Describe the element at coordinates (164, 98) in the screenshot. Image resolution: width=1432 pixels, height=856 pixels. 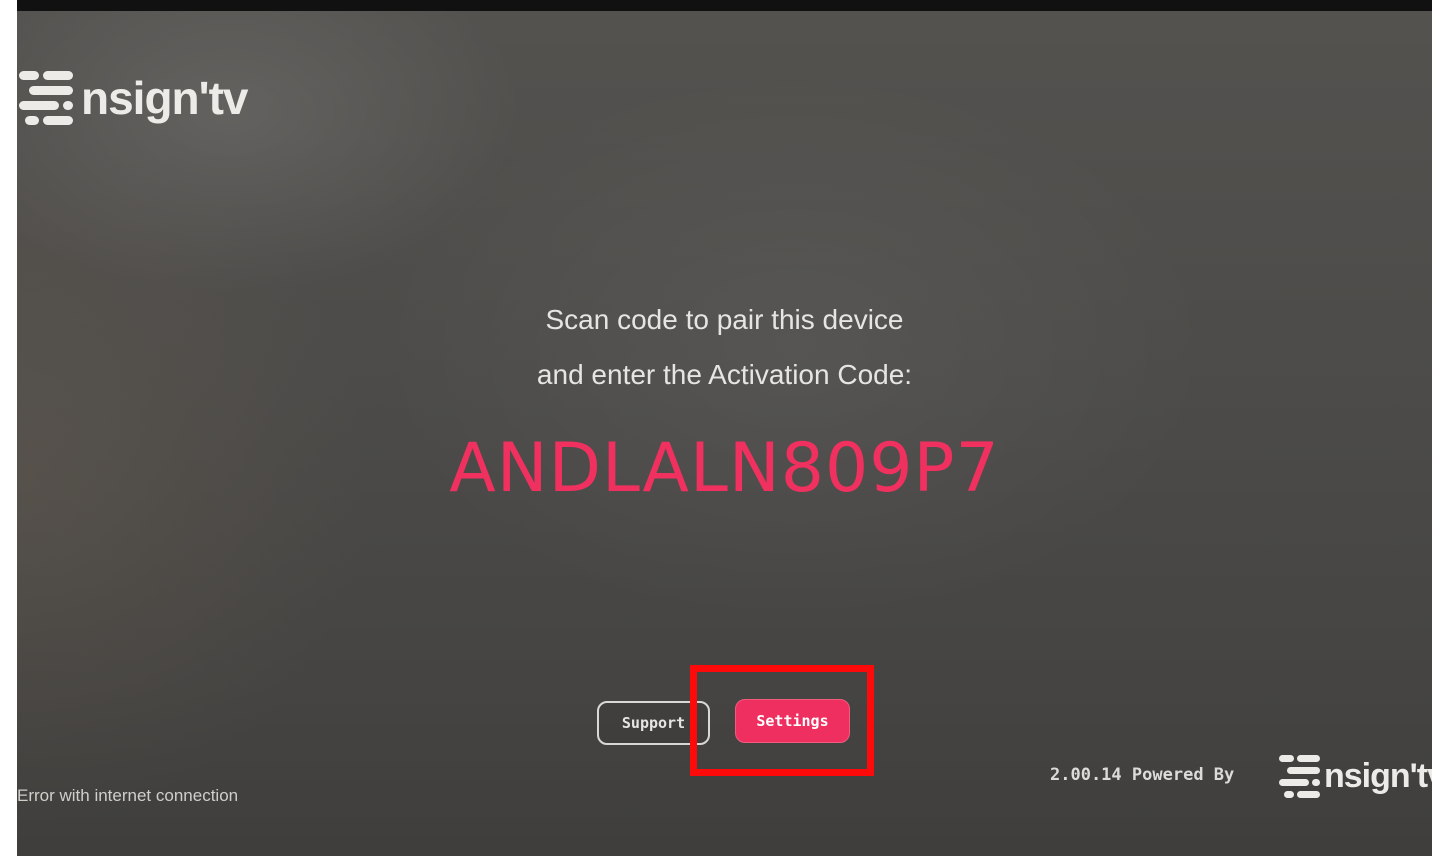
I see `logo-wordmark: nsign'tv` at that location.